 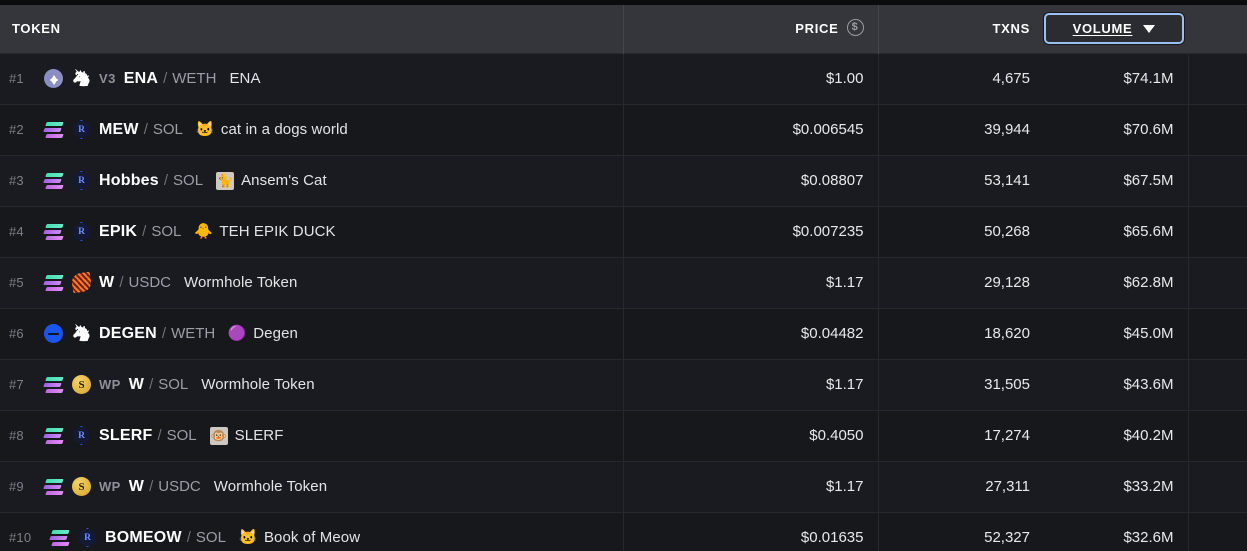 What do you see at coordinates (312, 29) in the screenshot?
I see `column-header-token: TOKEN` at bounding box center [312, 29].